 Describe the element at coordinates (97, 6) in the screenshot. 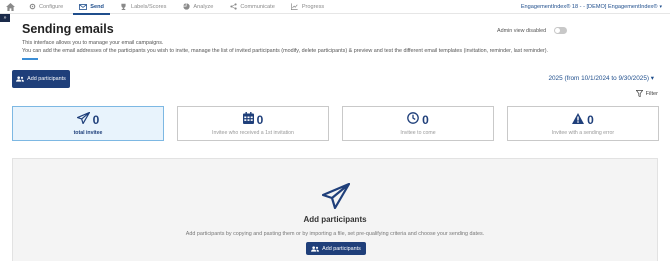

I see `tab-send-label: Send` at that location.